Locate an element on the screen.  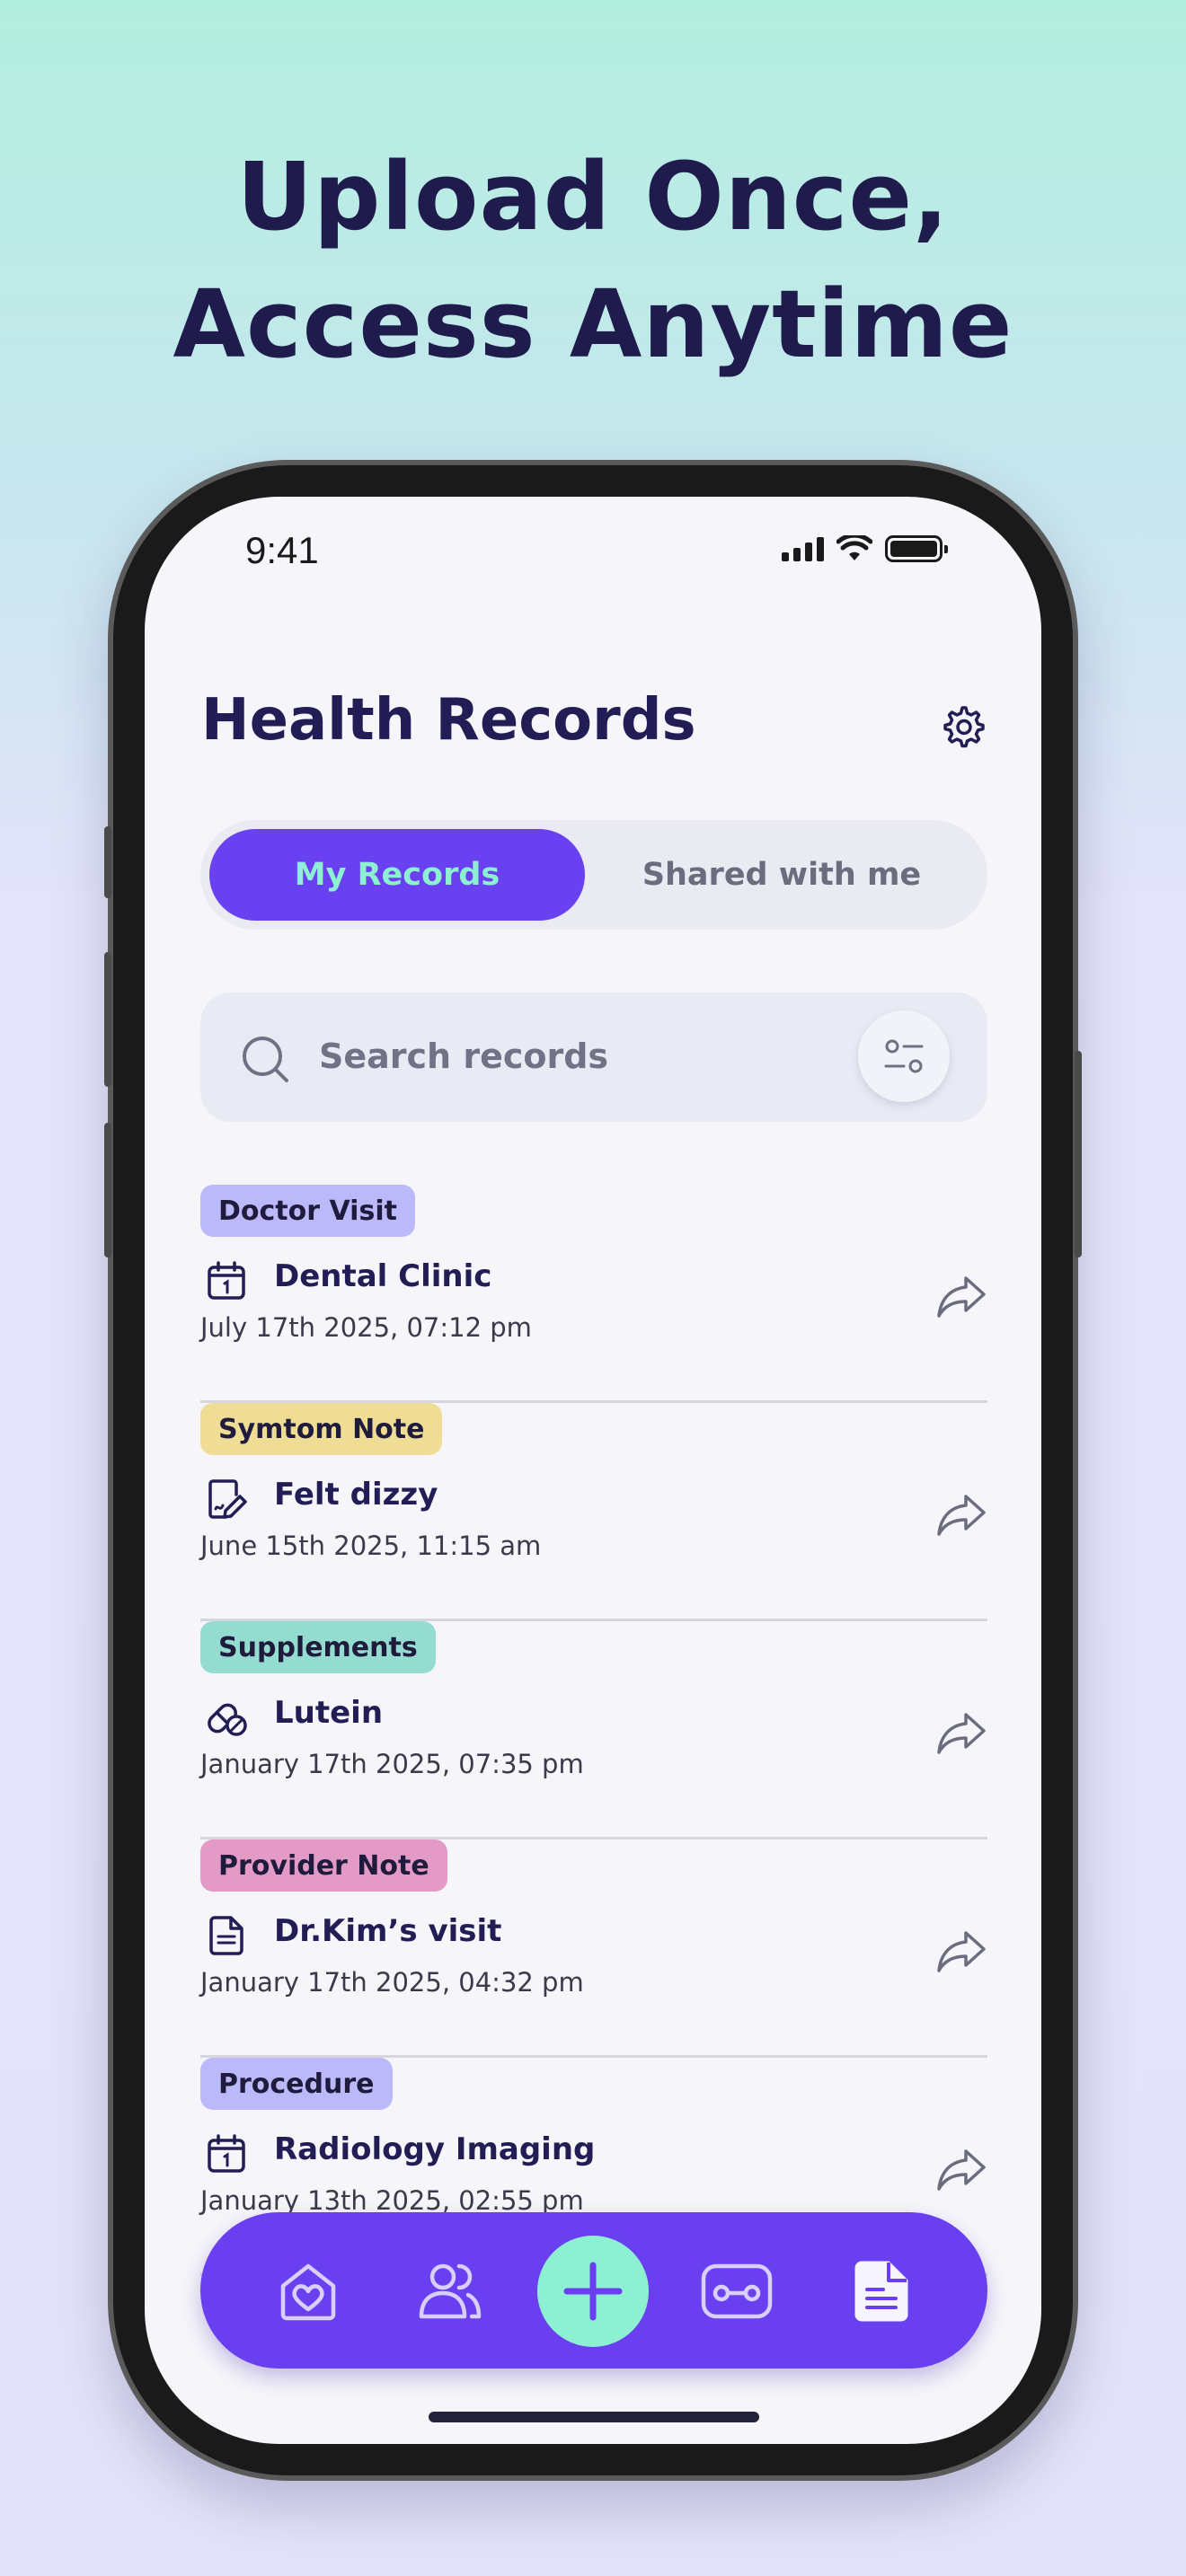
document-icon is located at coordinates (226, 1935).